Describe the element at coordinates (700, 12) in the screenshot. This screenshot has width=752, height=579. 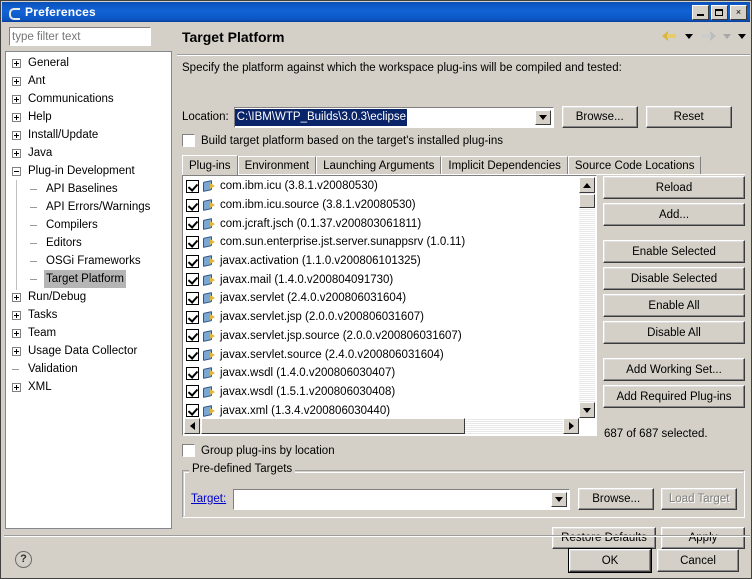
I see `minimize-button` at that location.